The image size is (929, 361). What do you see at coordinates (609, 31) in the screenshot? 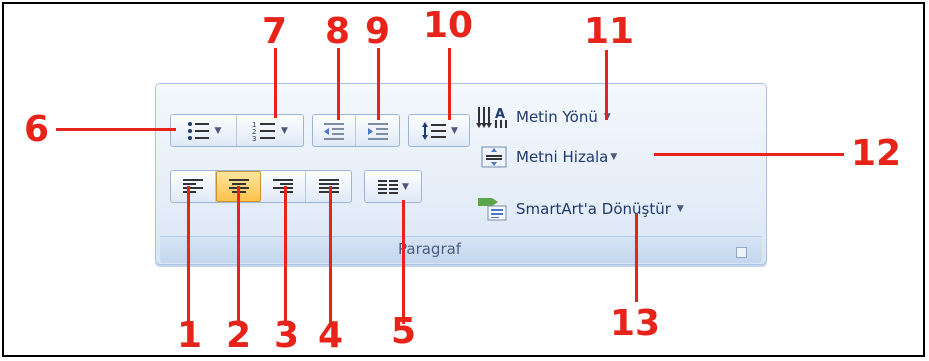
I see `callout-11: 11` at bounding box center [609, 31].